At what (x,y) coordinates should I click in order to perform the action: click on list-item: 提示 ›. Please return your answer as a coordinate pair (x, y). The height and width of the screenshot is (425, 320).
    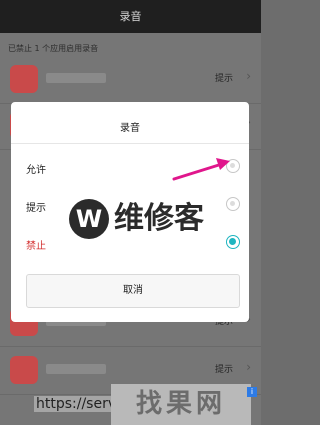
    Looking at the image, I should click on (130, 80).